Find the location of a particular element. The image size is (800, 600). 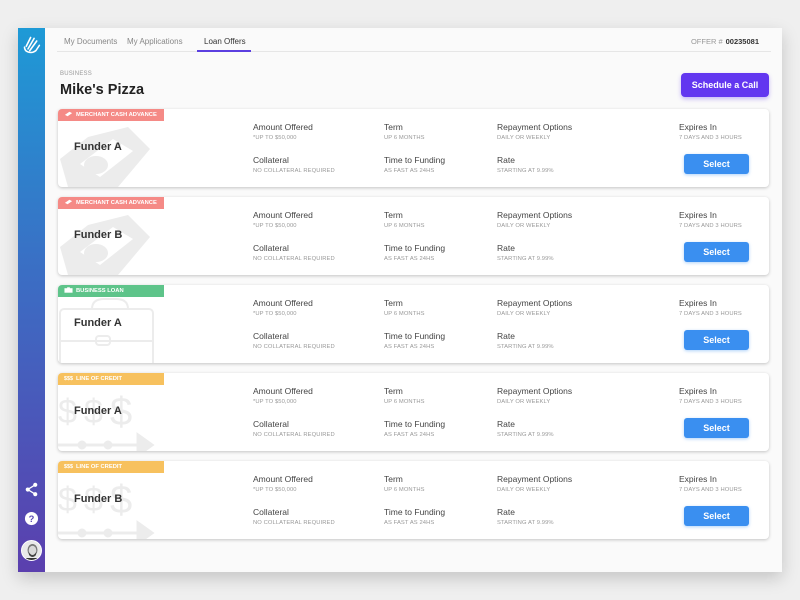

sidebar: ? is located at coordinates (31, 300).